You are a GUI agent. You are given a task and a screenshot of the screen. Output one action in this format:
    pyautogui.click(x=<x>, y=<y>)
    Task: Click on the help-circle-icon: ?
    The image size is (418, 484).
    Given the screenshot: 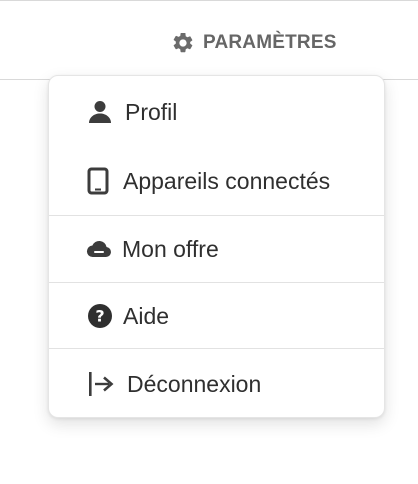 What is the action you would take?
    pyautogui.click(x=100, y=316)
    